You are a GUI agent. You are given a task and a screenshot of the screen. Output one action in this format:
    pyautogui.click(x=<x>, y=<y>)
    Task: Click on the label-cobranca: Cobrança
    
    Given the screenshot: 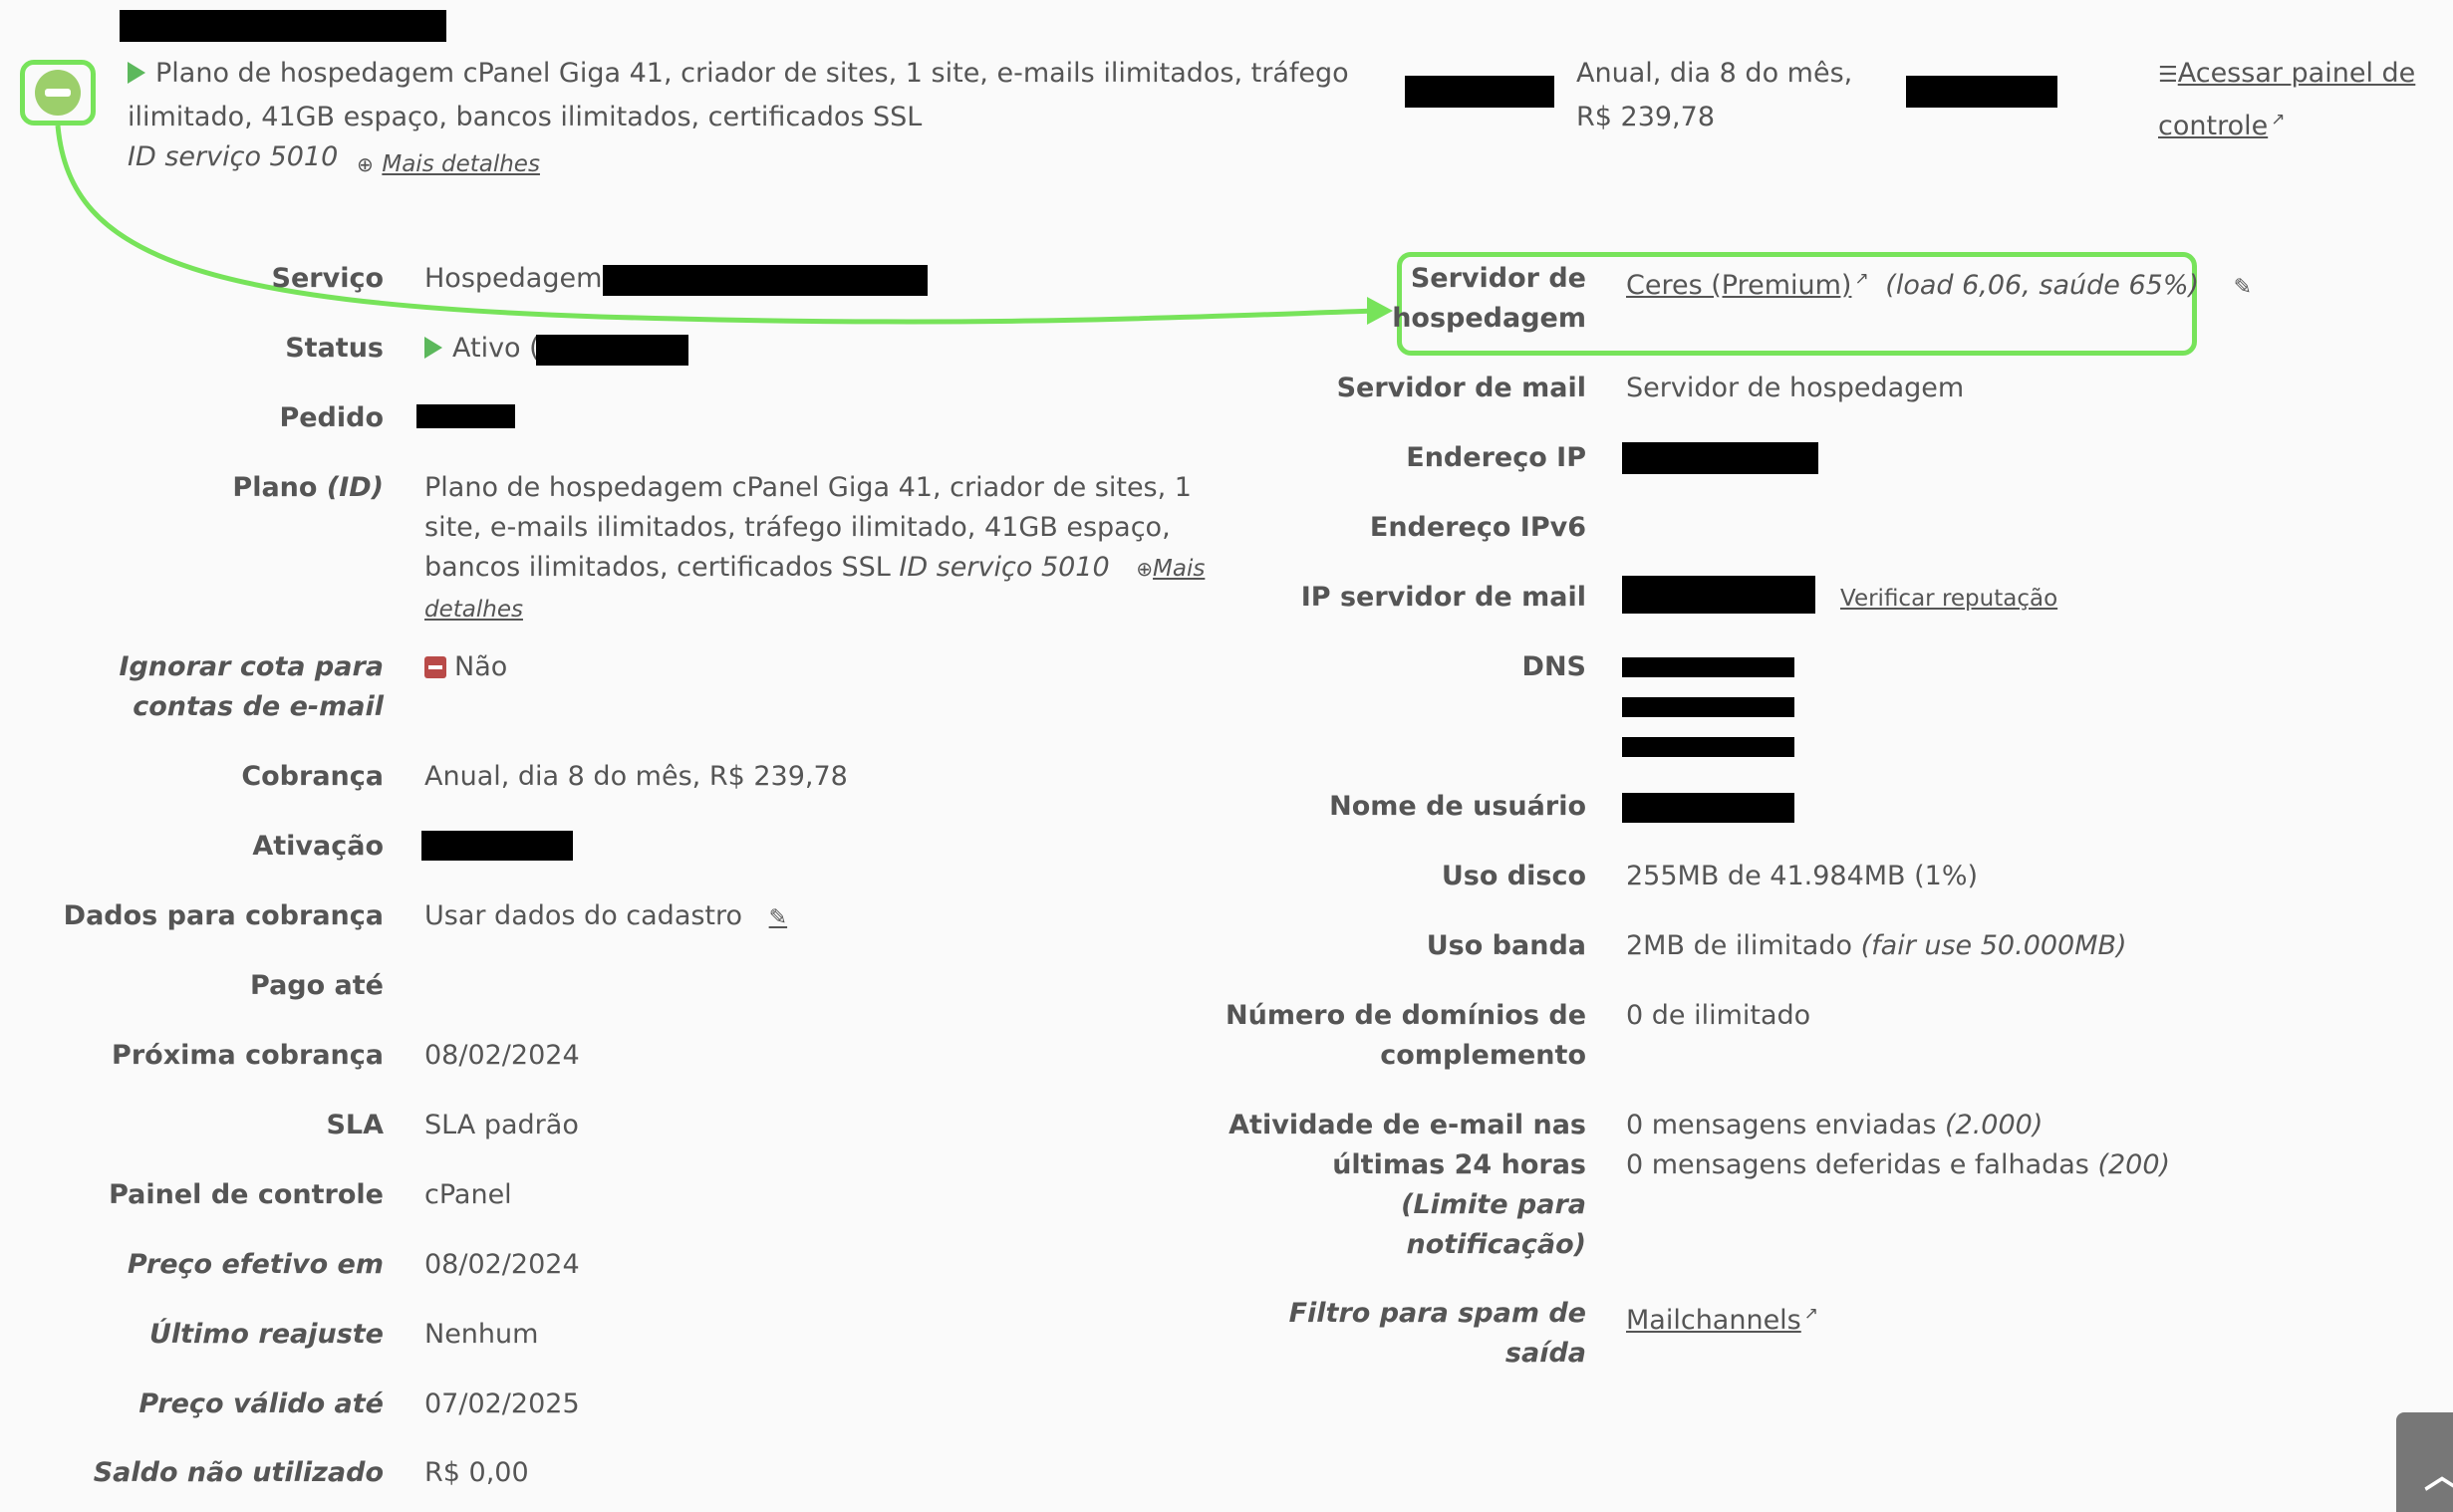 What is the action you would take?
    pyautogui.click(x=313, y=776)
    